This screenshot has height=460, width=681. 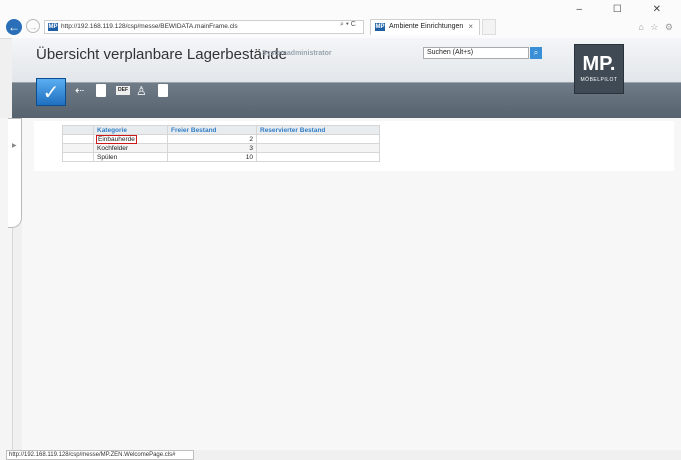 I want to click on tab-favicon-icon: MP, so click(x=380, y=27).